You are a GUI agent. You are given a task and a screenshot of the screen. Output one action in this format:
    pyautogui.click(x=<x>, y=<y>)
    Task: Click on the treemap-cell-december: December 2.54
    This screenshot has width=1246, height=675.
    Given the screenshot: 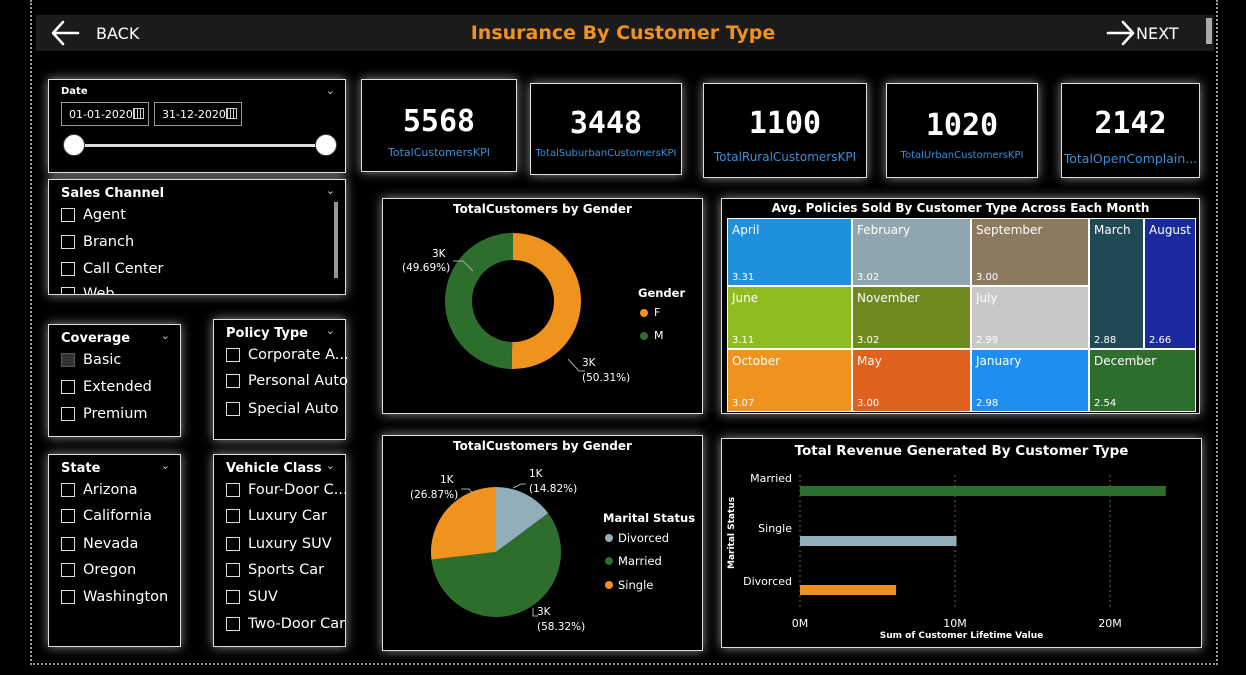 What is the action you would take?
    pyautogui.click(x=1142, y=380)
    